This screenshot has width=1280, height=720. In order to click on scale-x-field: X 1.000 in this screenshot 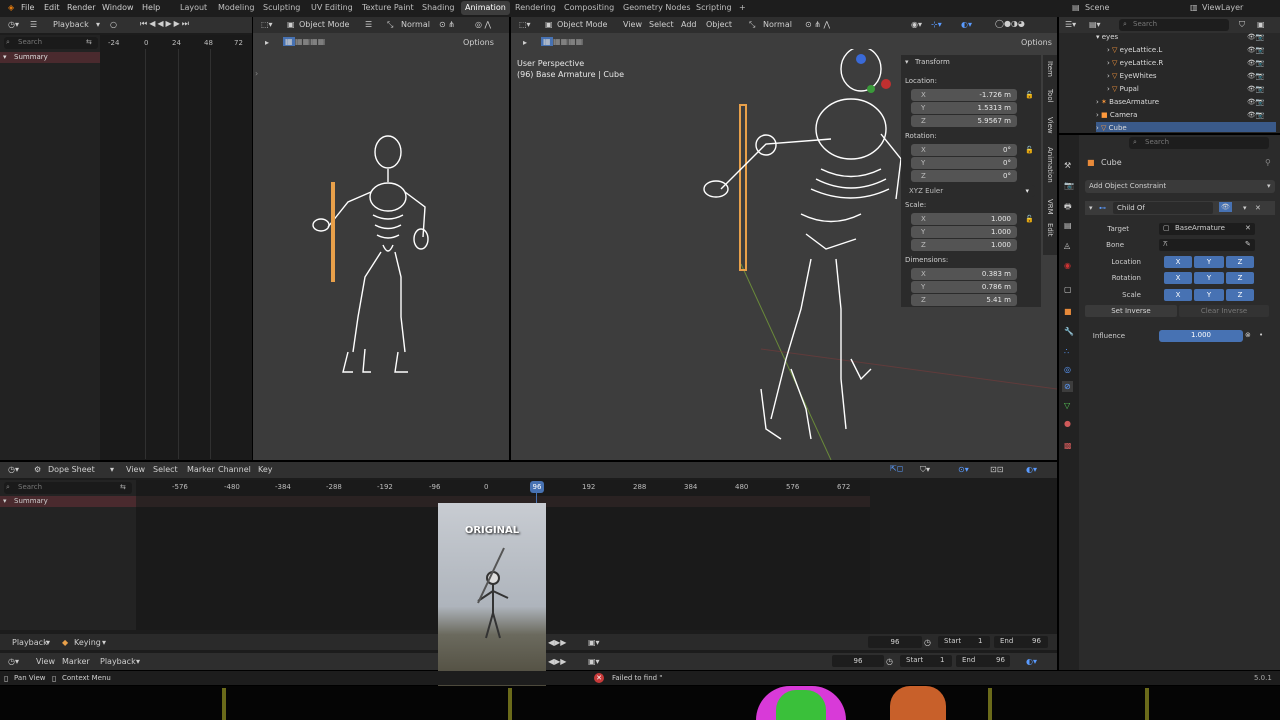, I will do `click(964, 219)`.